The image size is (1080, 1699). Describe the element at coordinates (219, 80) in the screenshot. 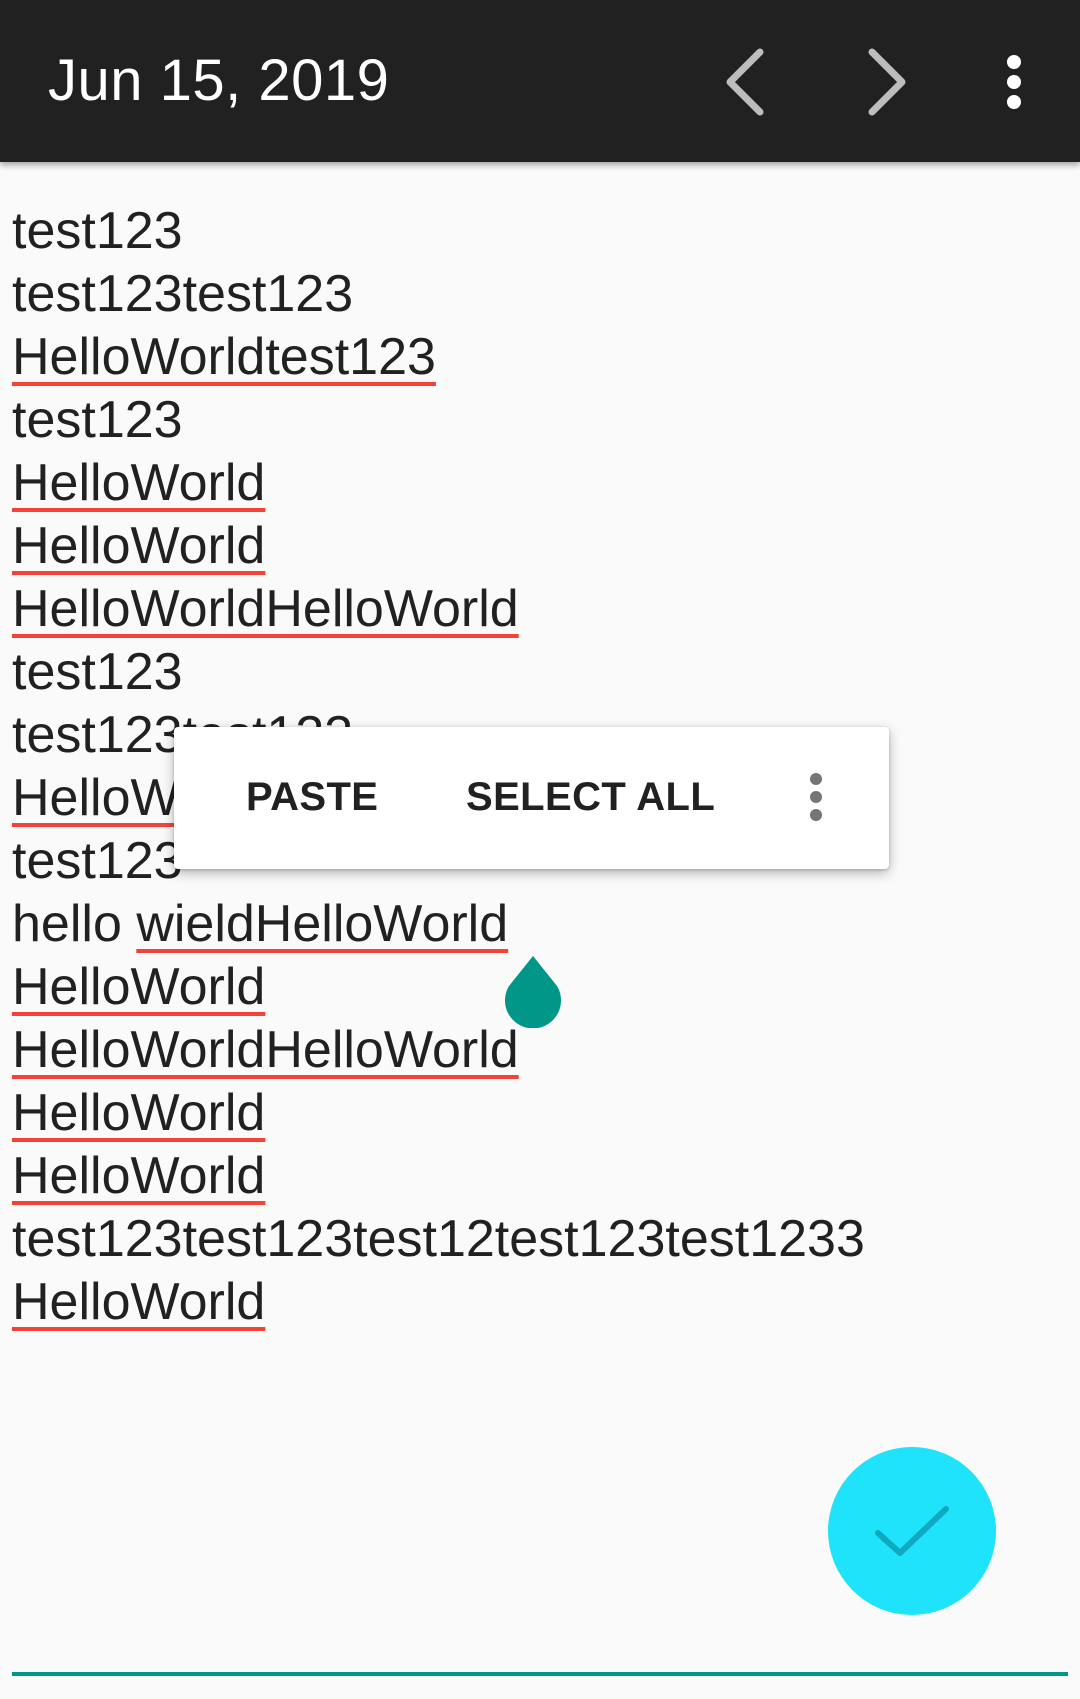

I see `date-title: Jun 15, 2019` at that location.